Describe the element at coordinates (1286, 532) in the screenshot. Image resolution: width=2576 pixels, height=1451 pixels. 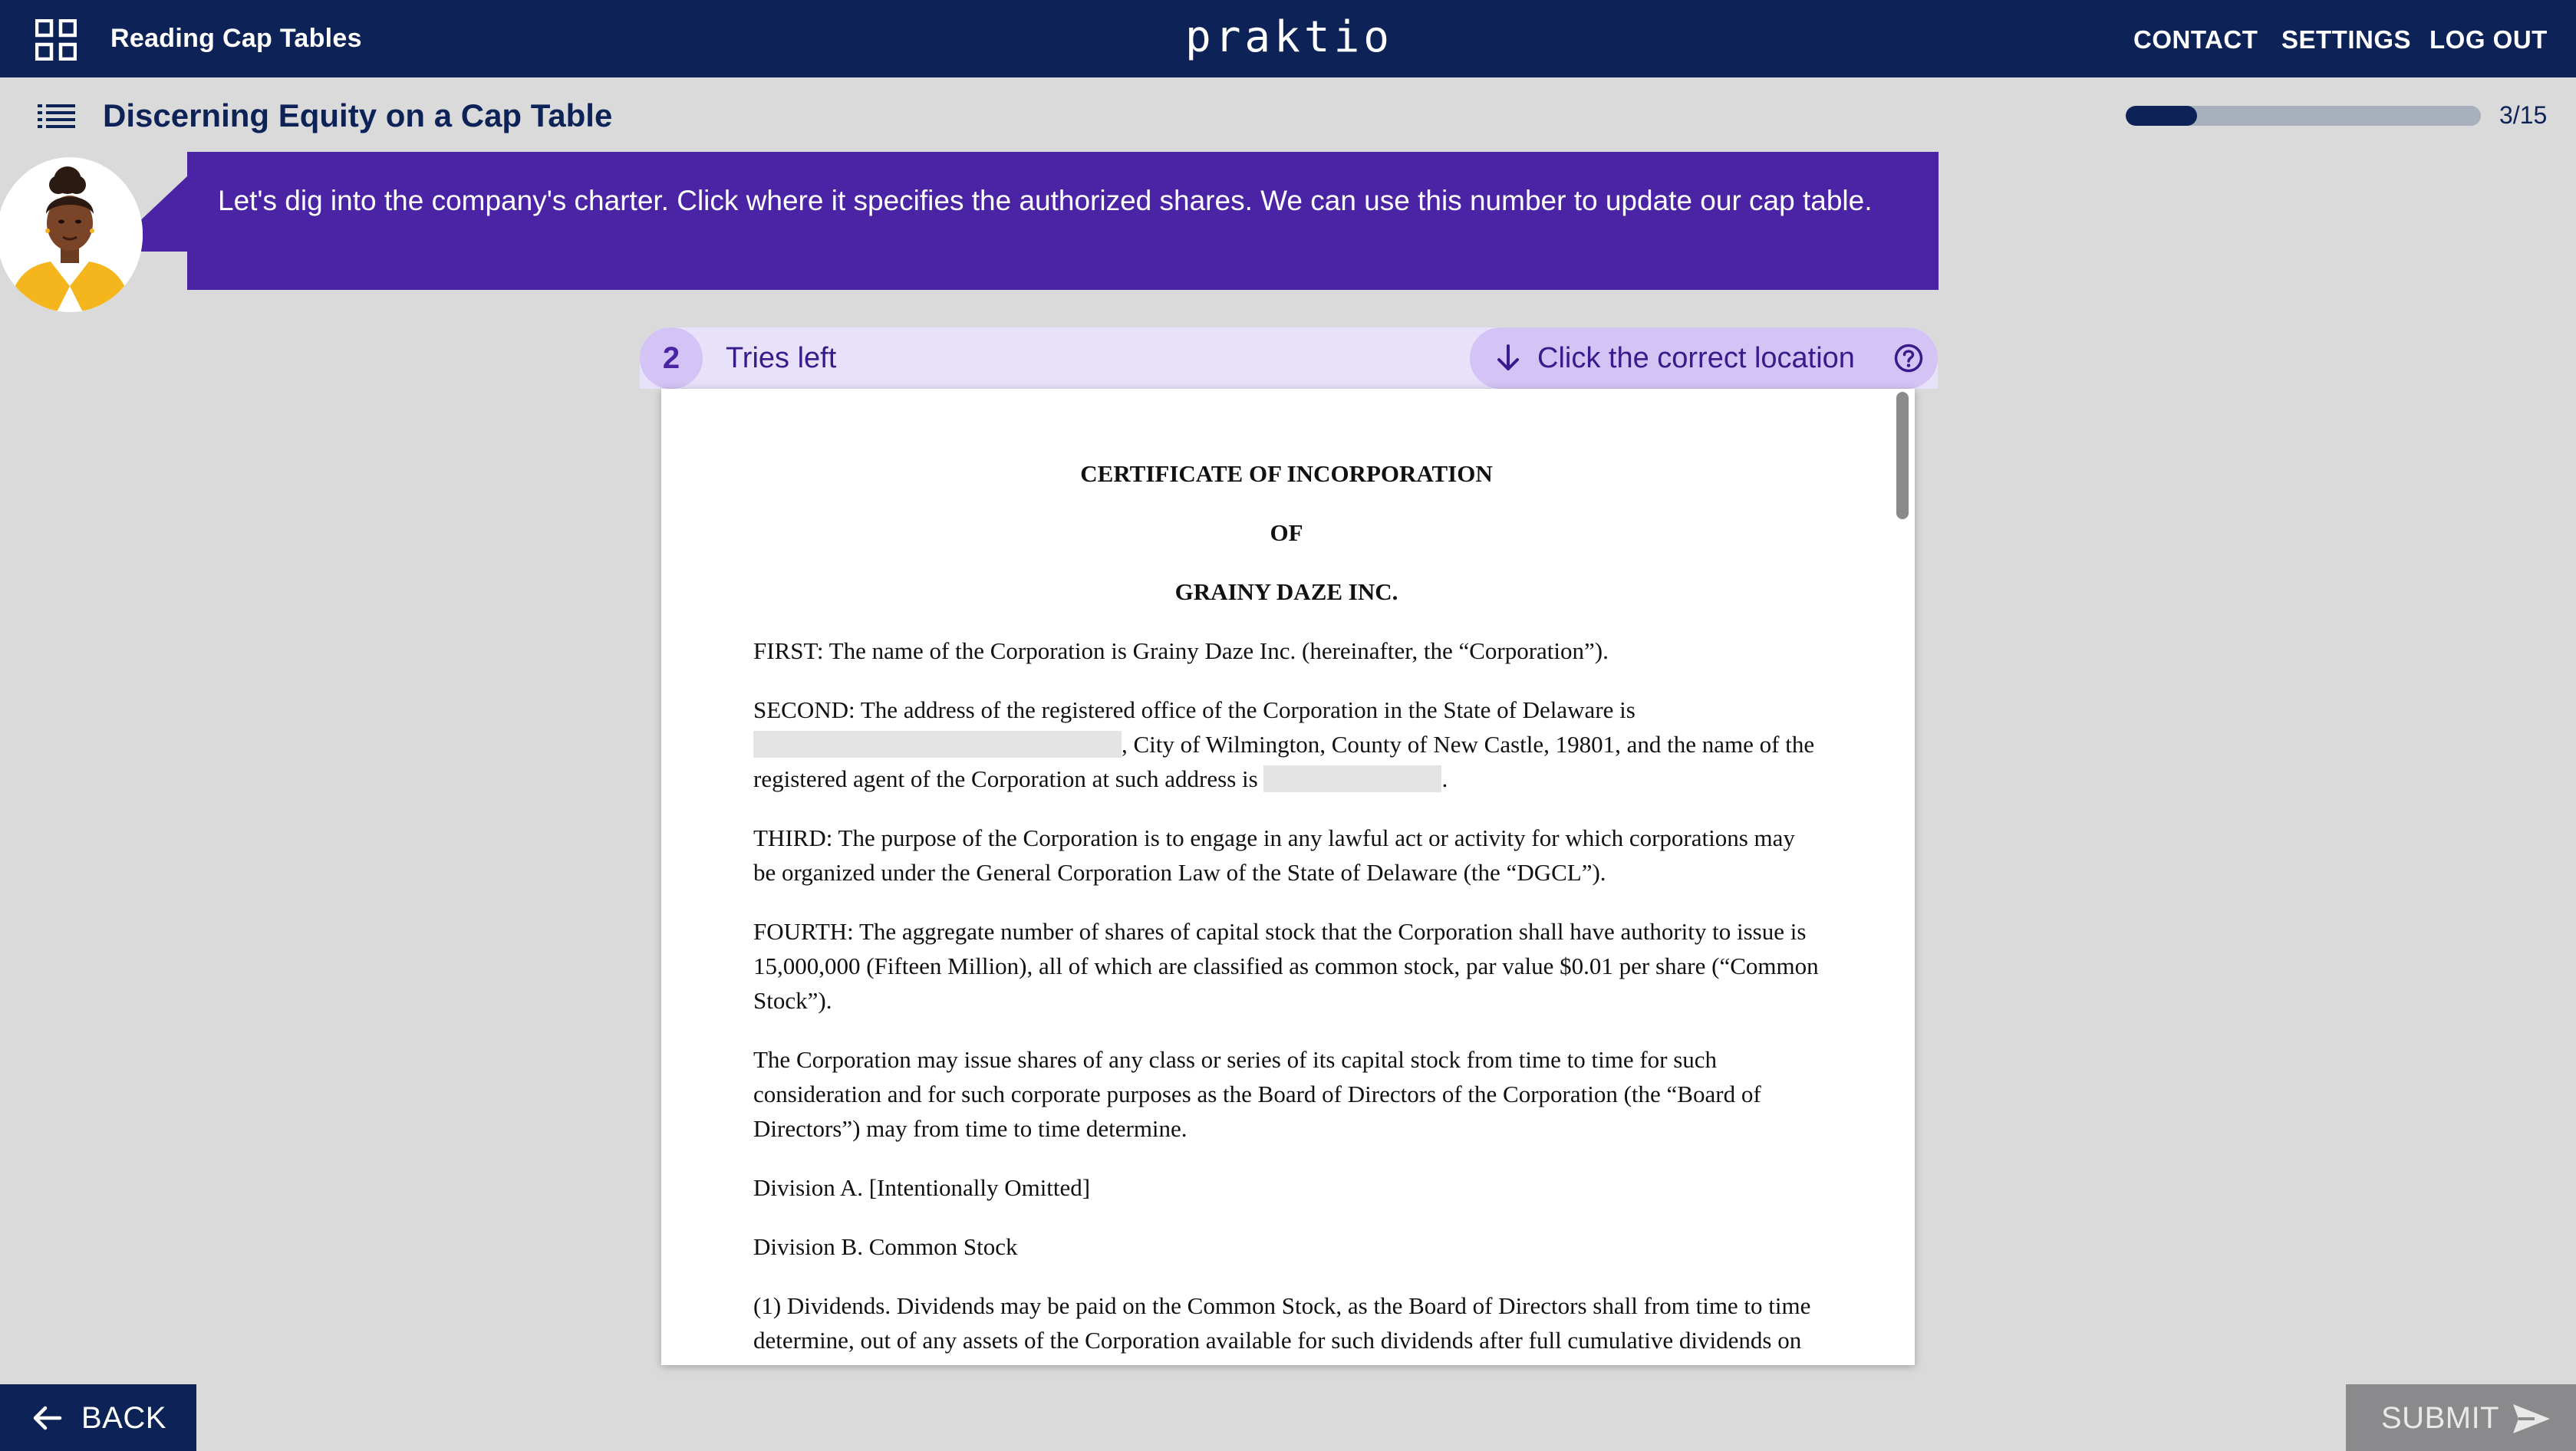
I see `doc-title-line-2: OF` at that location.